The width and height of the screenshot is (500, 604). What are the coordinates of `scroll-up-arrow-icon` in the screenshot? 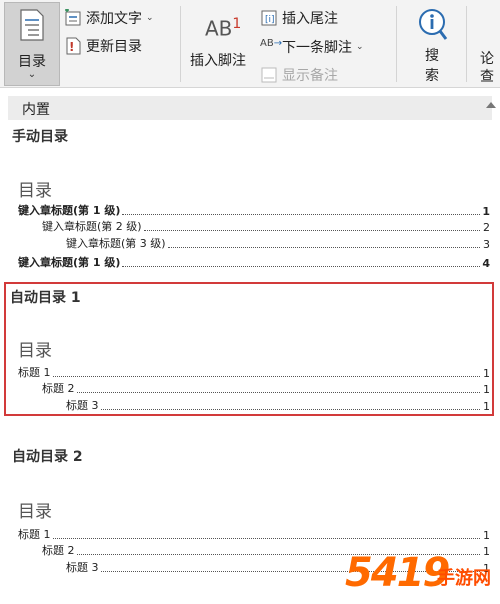 It's located at (491, 105).